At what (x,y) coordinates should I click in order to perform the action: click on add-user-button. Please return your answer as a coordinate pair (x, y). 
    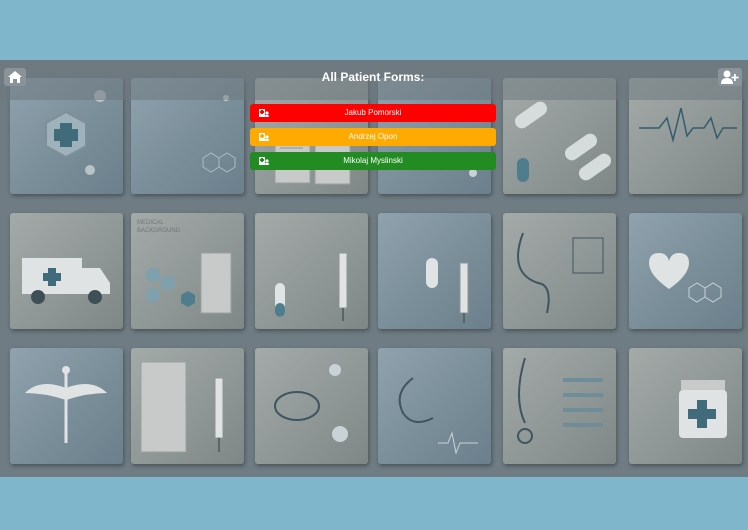
    Looking at the image, I should click on (730, 77).